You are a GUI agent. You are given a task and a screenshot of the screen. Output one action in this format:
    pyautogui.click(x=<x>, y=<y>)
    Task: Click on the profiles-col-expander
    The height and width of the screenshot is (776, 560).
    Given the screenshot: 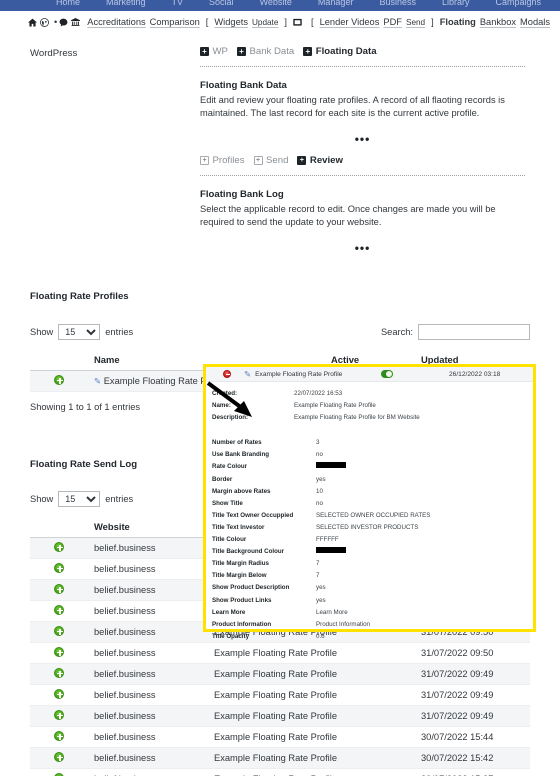 What is the action you would take?
    pyautogui.click(x=59, y=360)
    